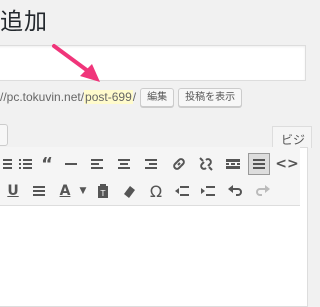 This screenshot has height=307, width=320. What do you see at coordinates (71, 164) in the screenshot?
I see `horizontal-rule-icon` at bounding box center [71, 164].